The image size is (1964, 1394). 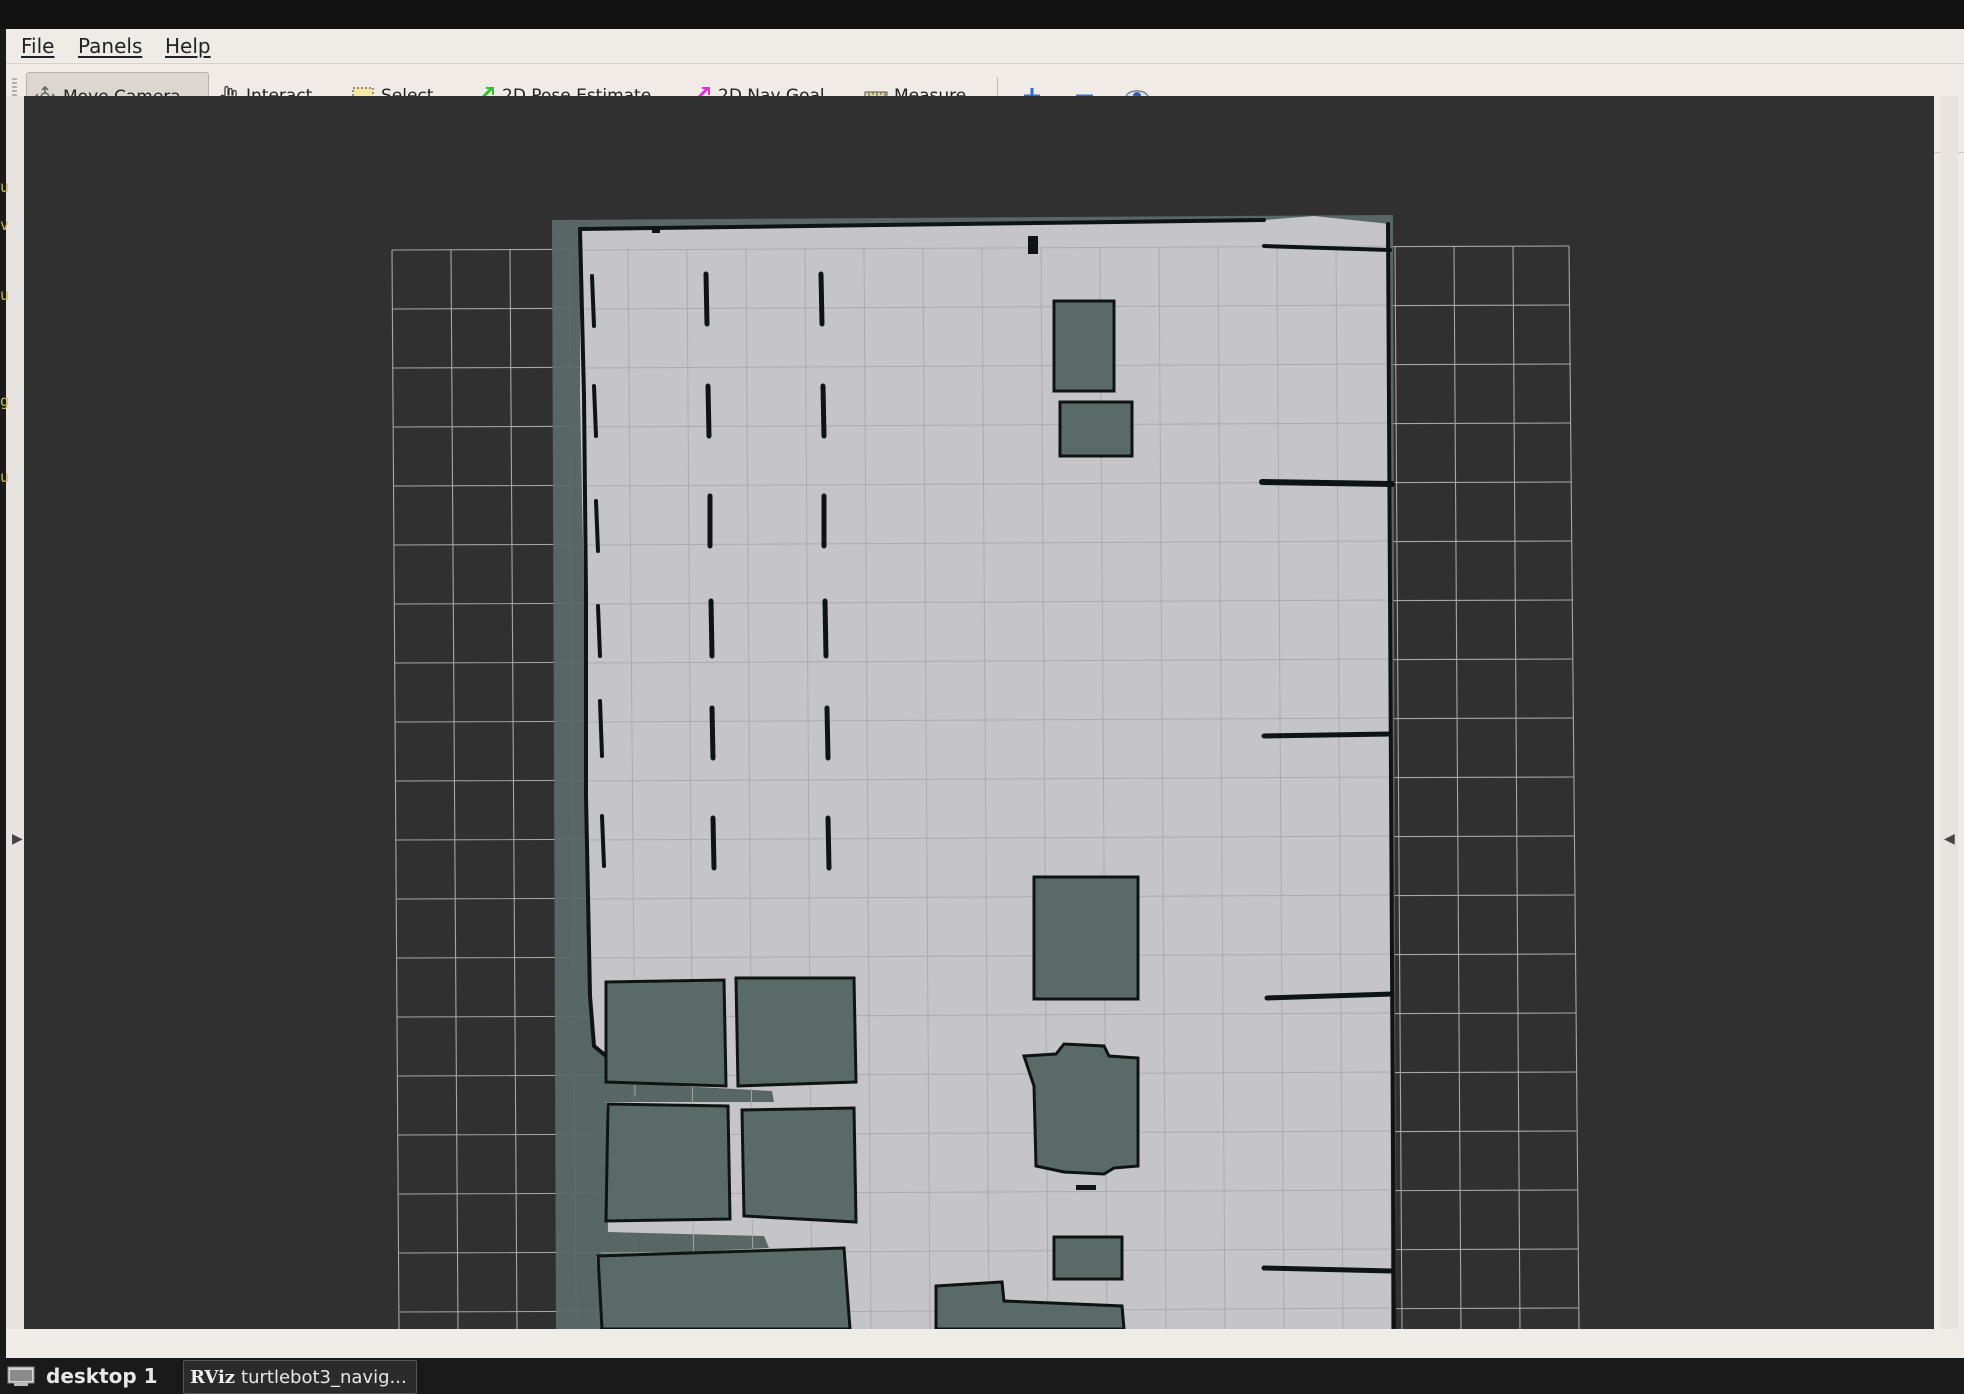 I want to click on menu-bar: File Panels Help, so click(x=985, y=46).